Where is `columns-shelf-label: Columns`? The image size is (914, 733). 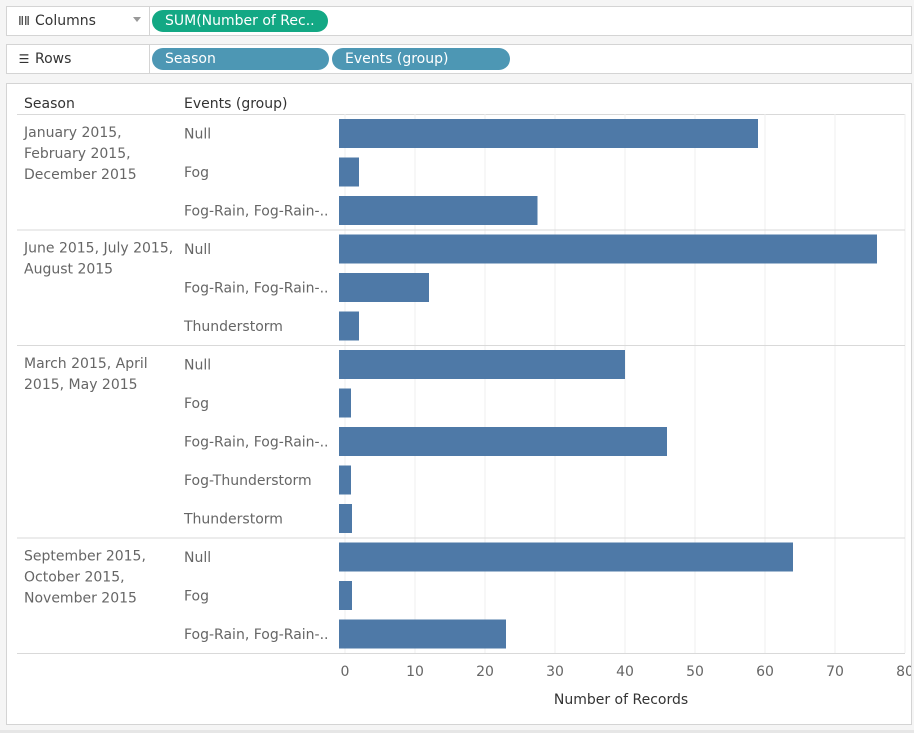
columns-shelf-label: Columns is located at coordinates (65, 21).